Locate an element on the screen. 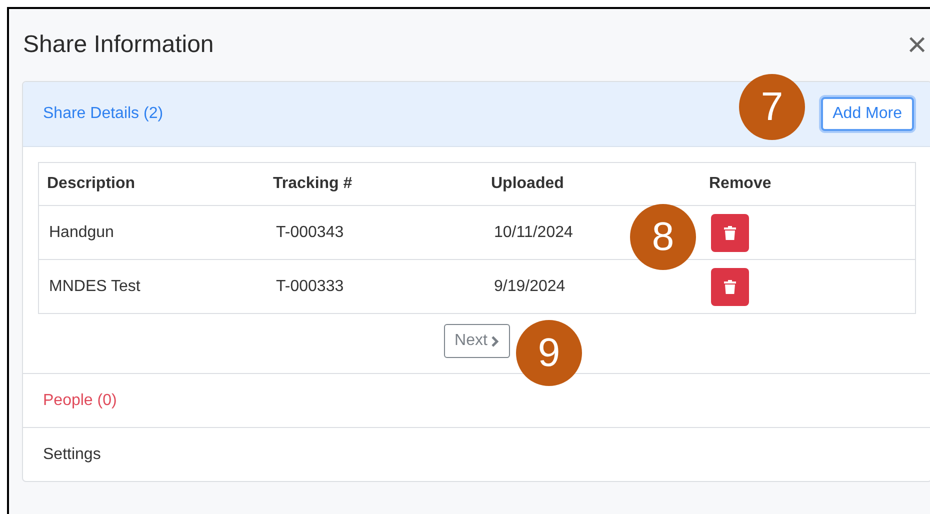 Image resolution: width=930 pixels, height=514 pixels. section-title: Share Details (2) is located at coordinates (103, 114).